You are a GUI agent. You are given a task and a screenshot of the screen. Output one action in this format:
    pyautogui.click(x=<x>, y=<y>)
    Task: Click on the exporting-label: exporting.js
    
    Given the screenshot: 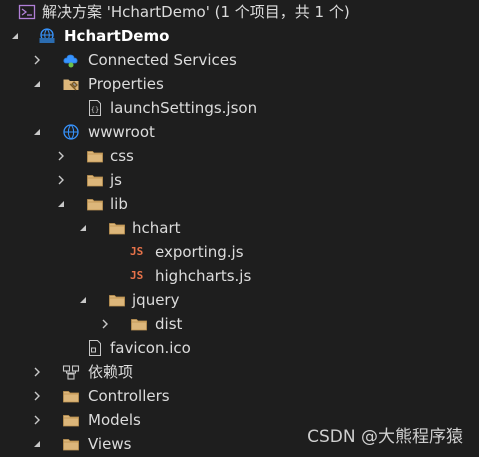 What is the action you would take?
    pyautogui.click(x=199, y=252)
    